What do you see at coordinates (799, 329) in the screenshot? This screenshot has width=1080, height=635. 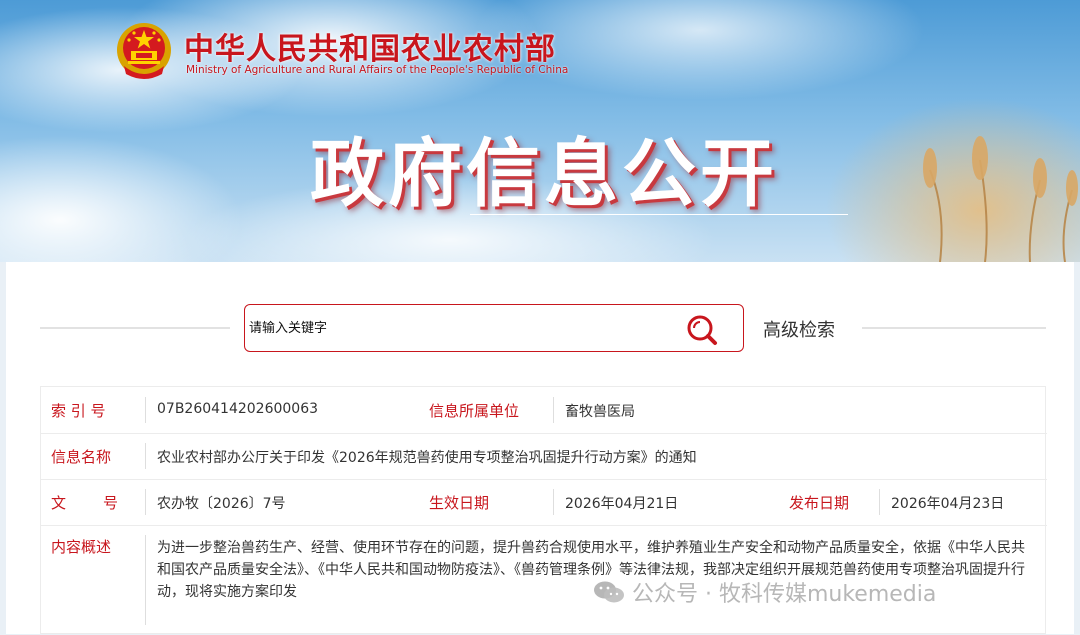 I see `advanced-search-link: 高级检索` at bounding box center [799, 329].